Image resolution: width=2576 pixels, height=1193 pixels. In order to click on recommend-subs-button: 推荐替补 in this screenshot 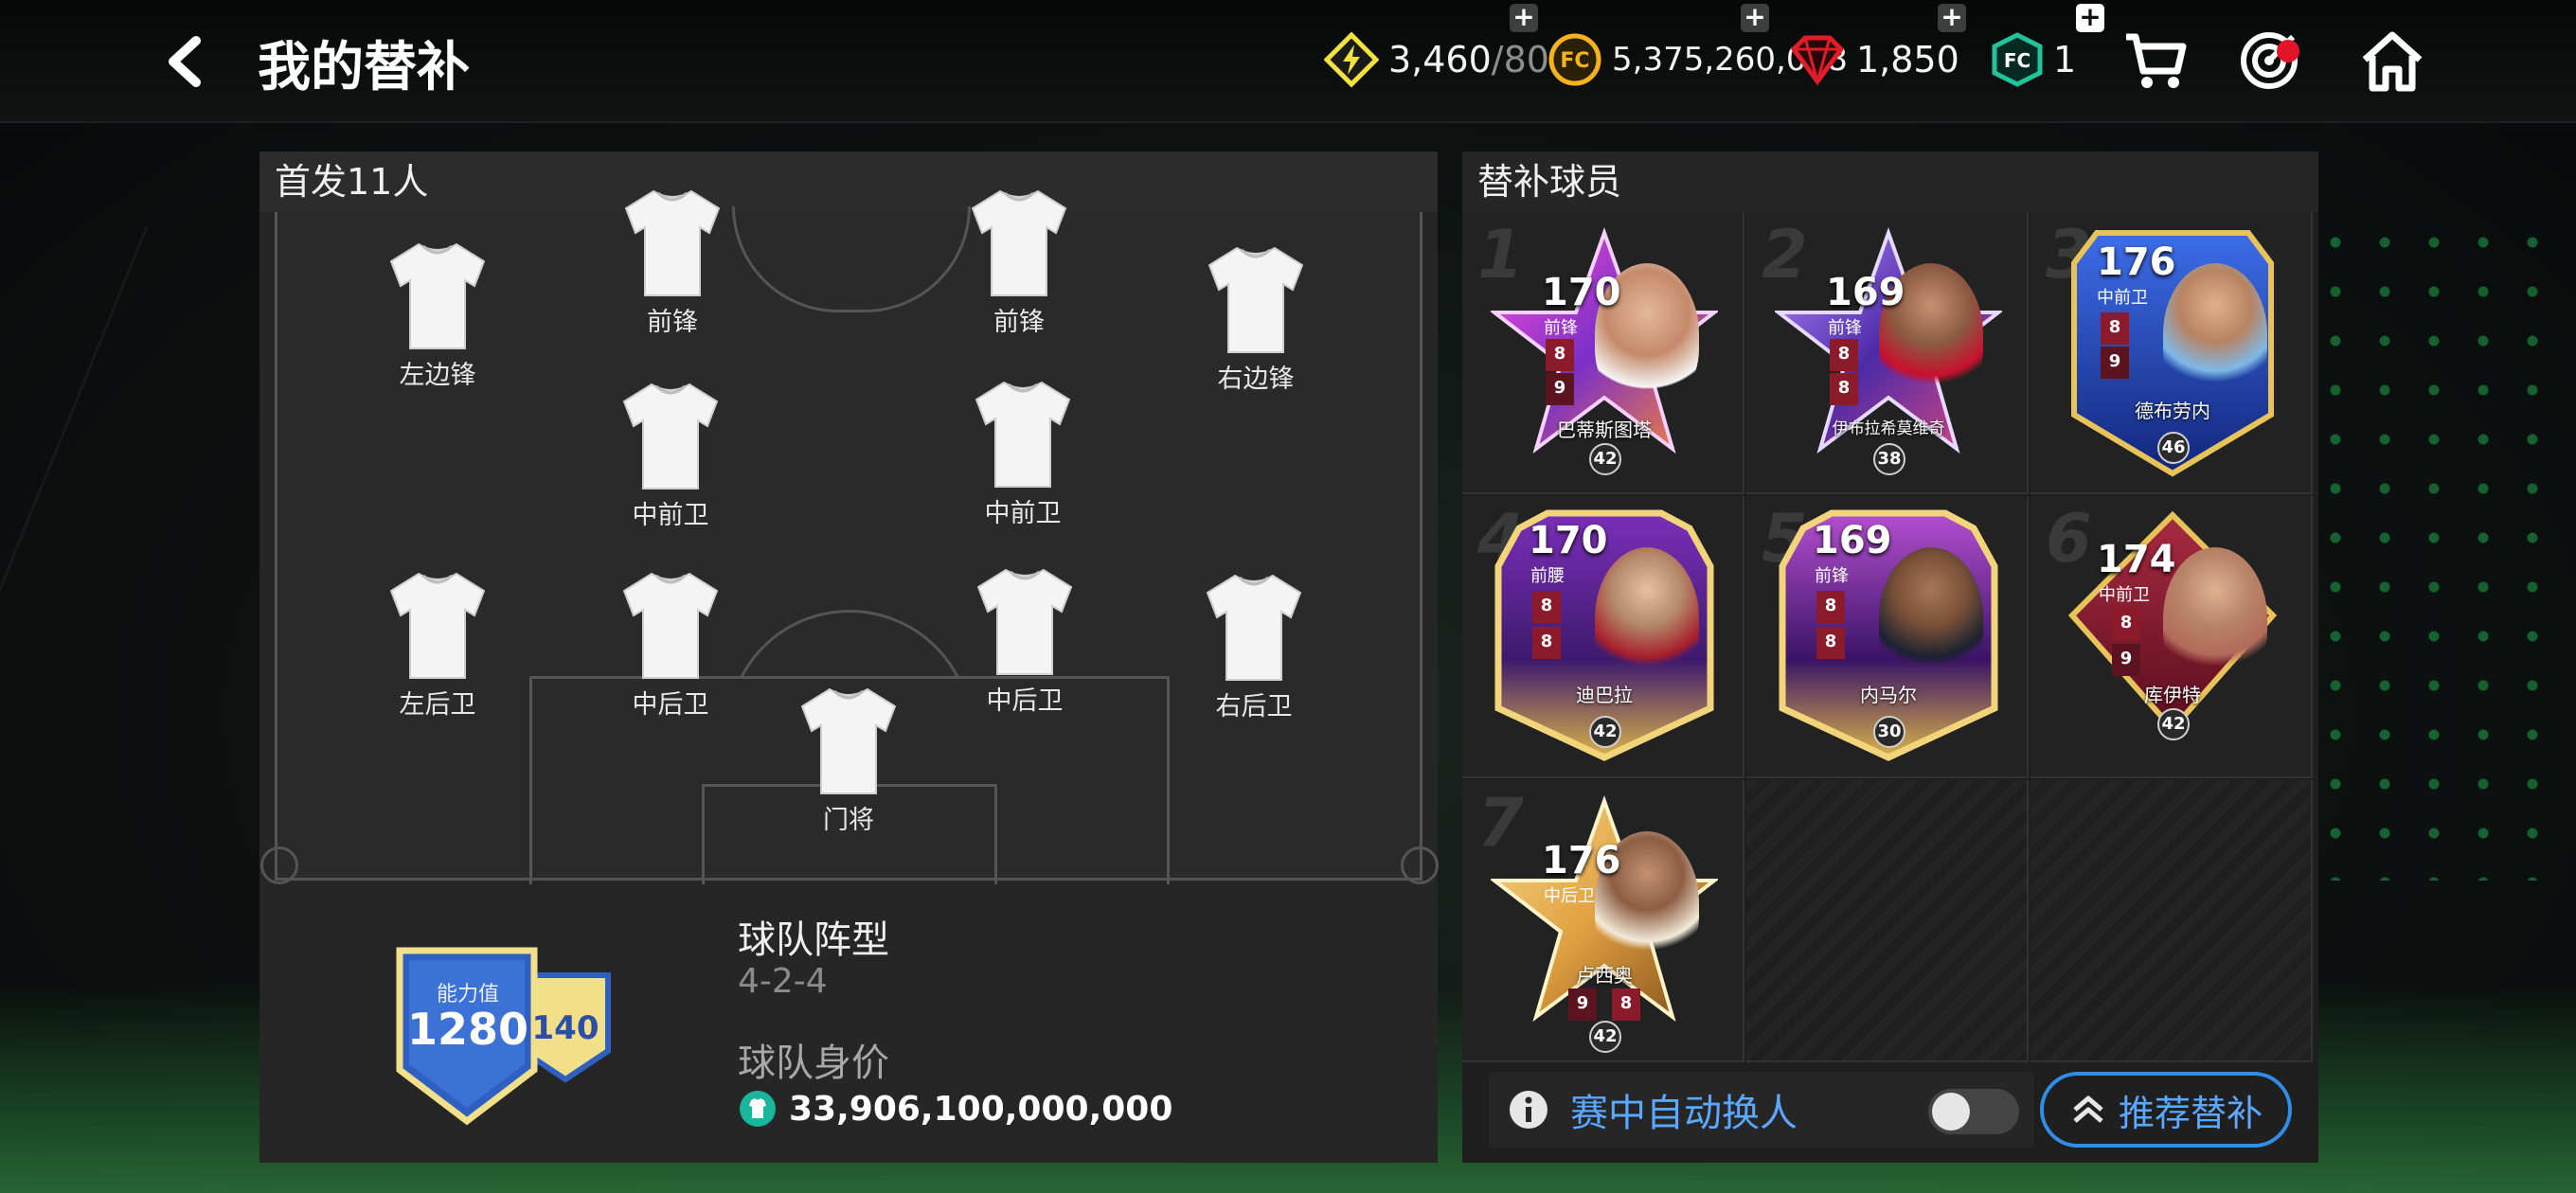, I will do `click(2166, 1110)`.